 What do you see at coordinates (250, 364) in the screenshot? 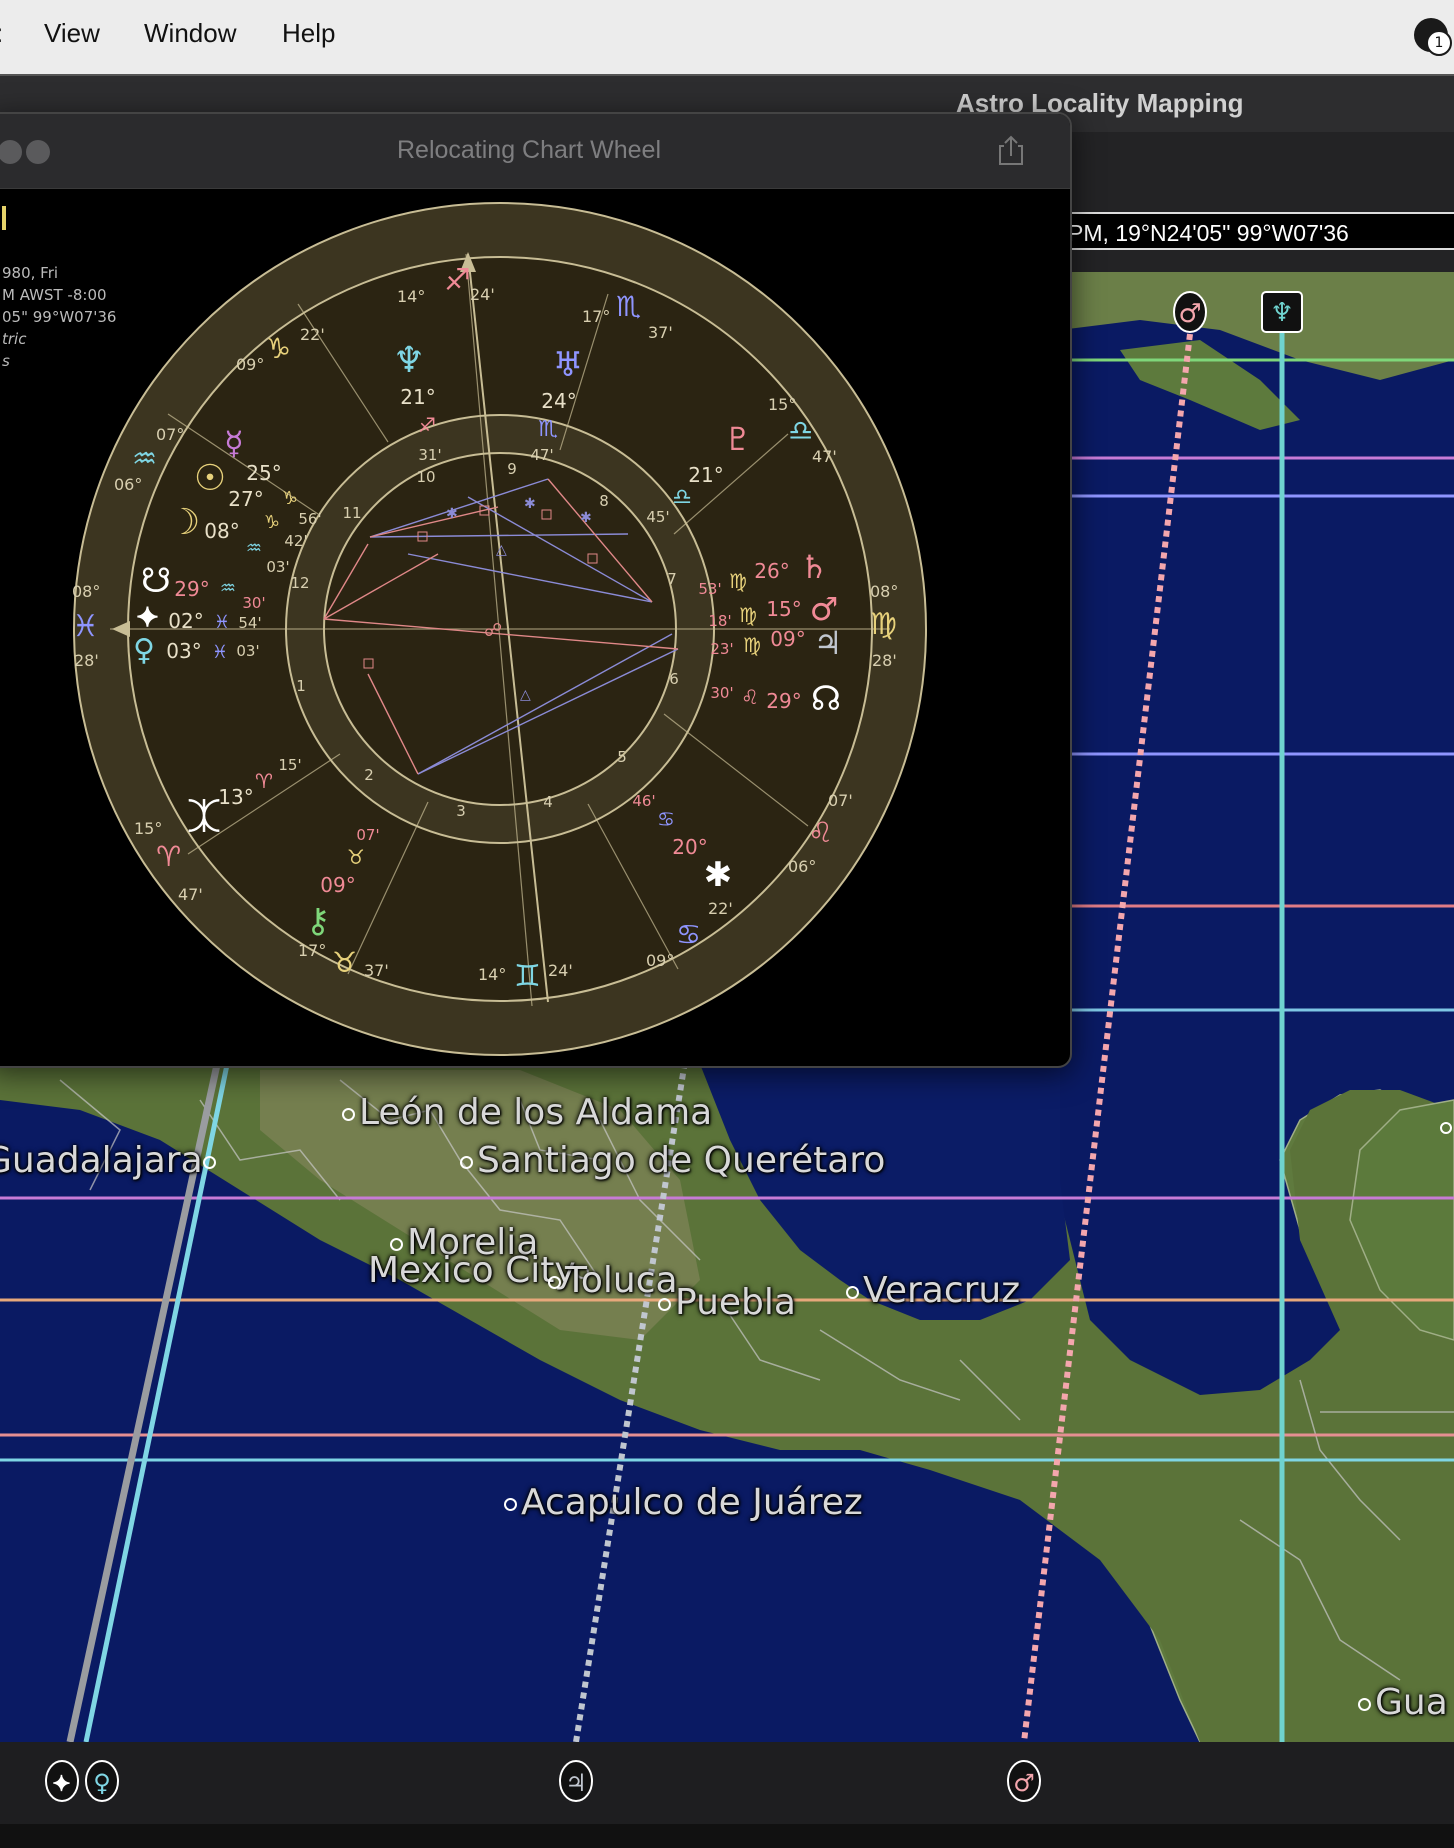
I see `svg-text: 09°` at bounding box center [250, 364].